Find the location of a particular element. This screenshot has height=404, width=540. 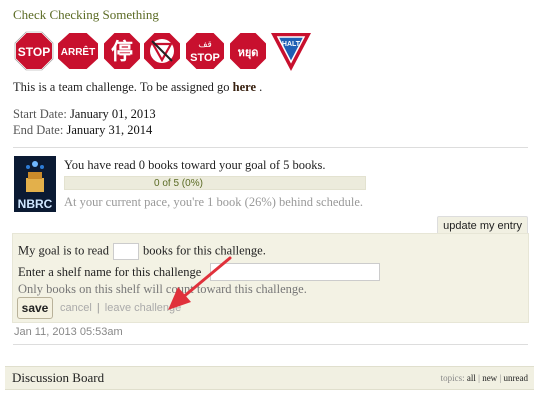

challenge-cover-image: NBRC is located at coordinates (35, 184).